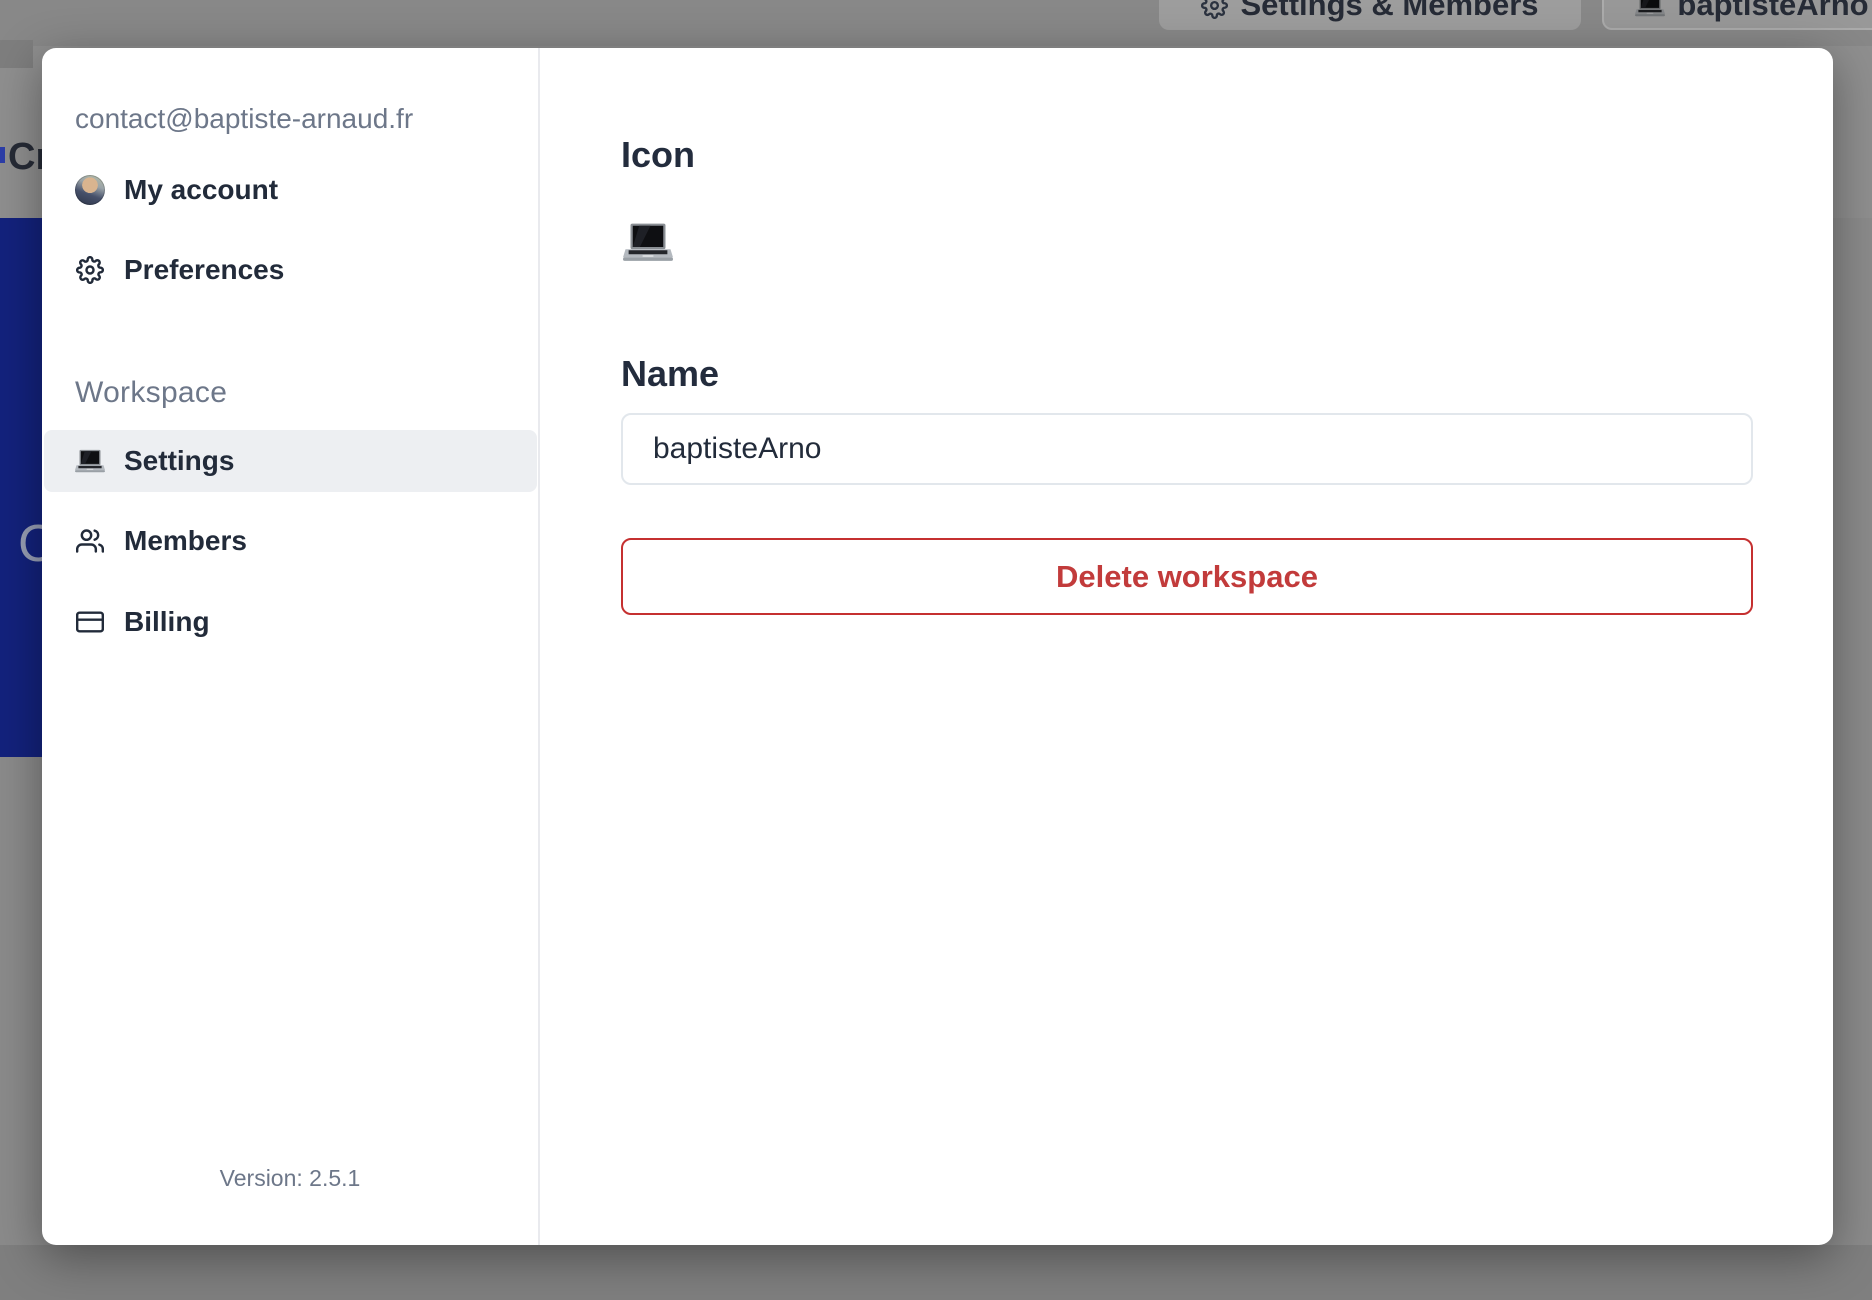 The width and height of the screenshot is (1872, 1300). I want to click on workspace-icon-button, so click(648, 243).